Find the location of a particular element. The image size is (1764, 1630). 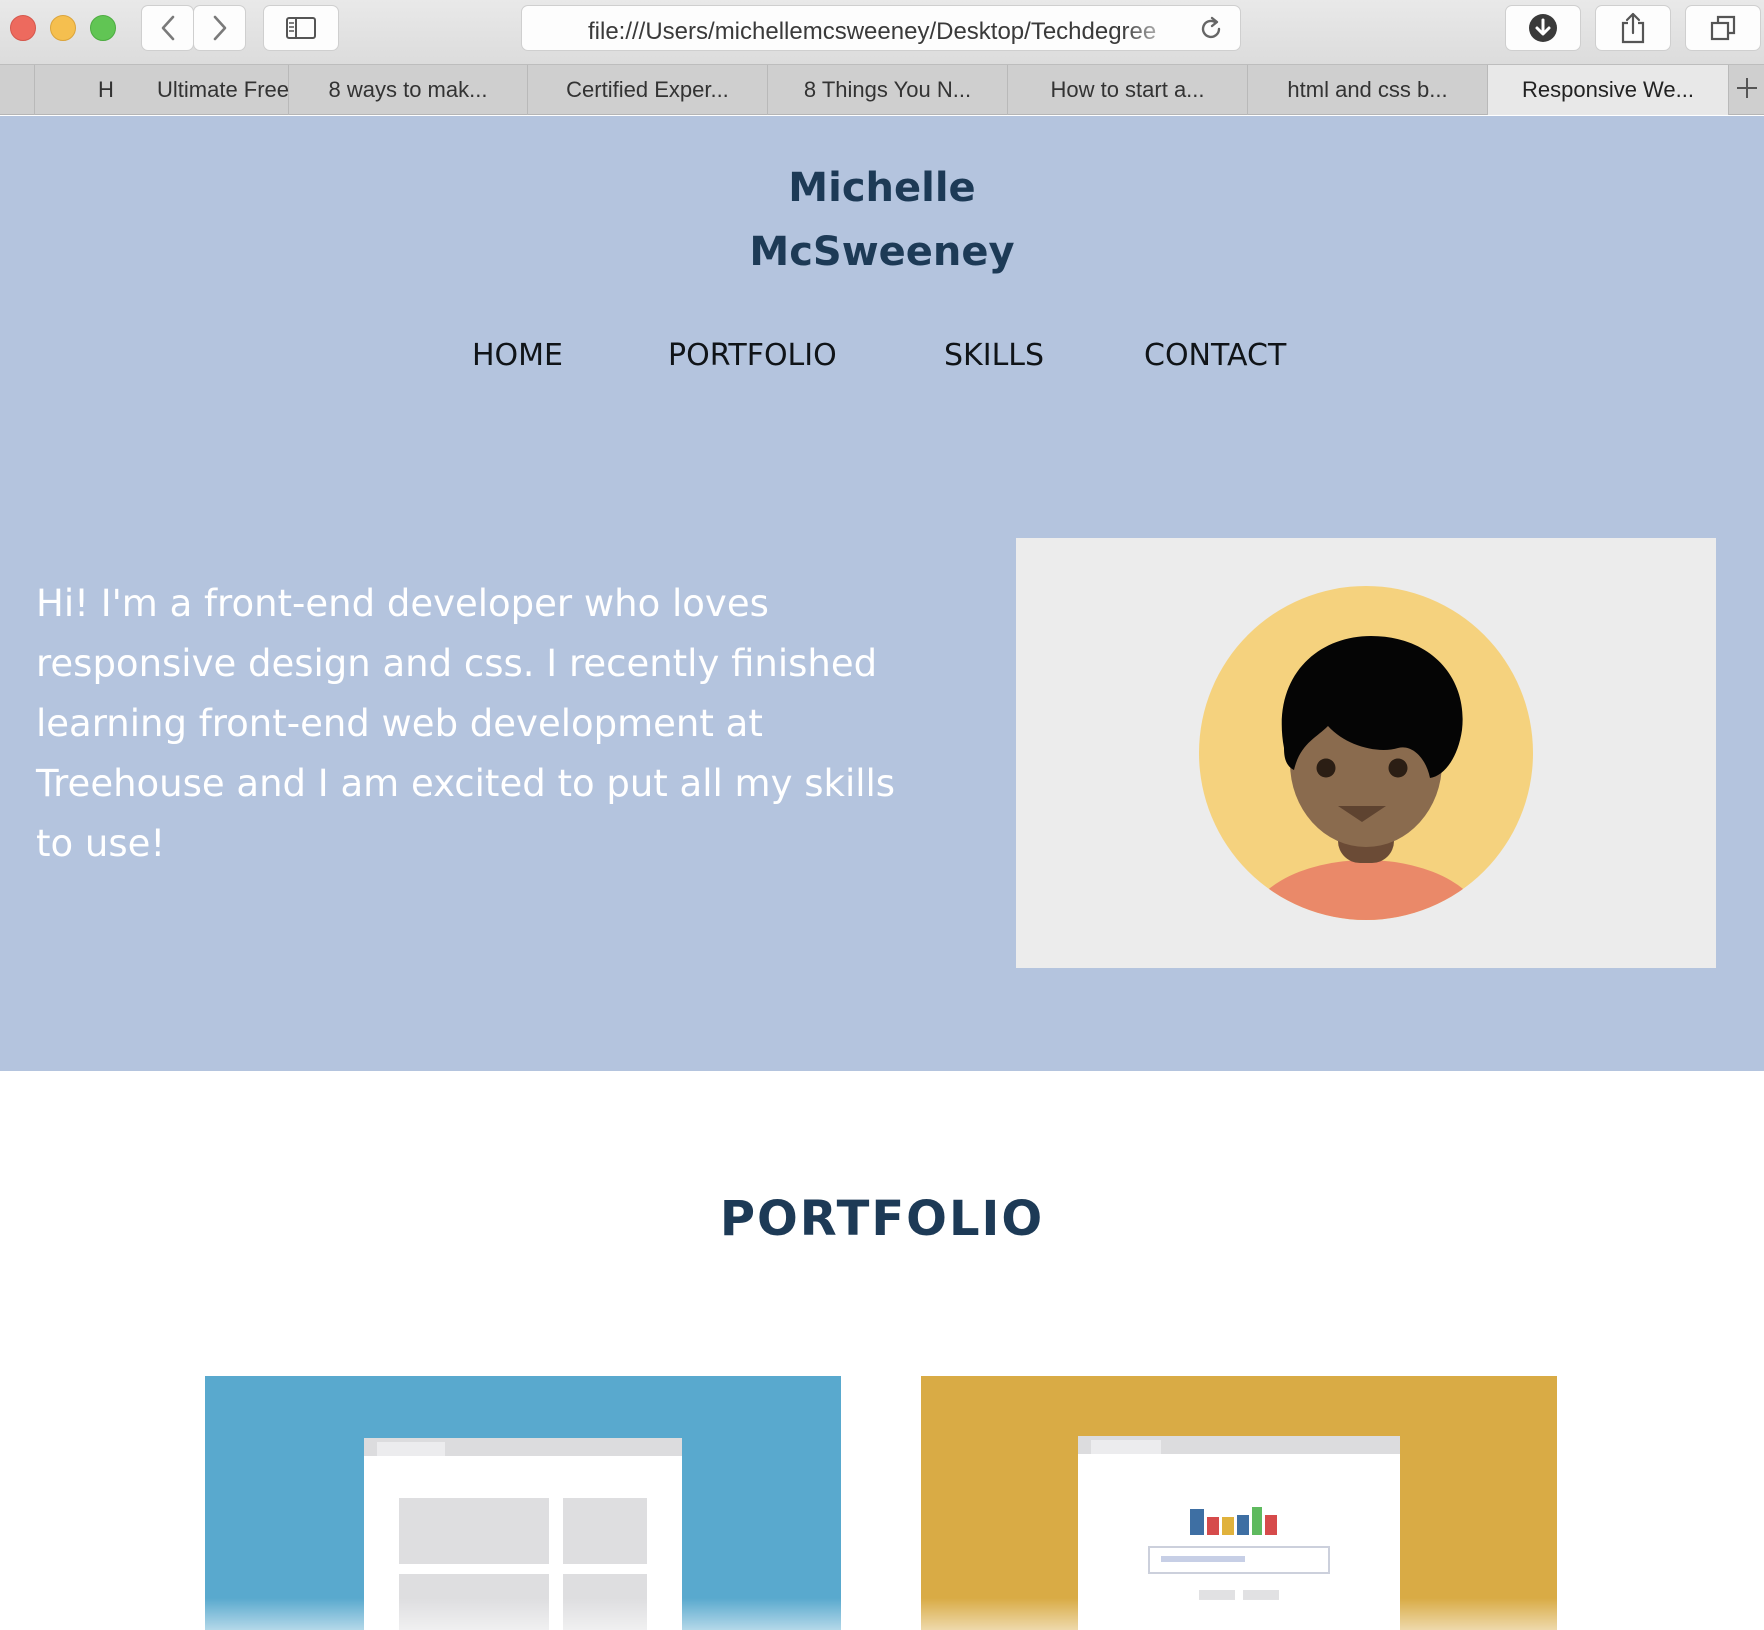

portfolio-heading: PORTFOLIO is located at coordinates (882, 1219).